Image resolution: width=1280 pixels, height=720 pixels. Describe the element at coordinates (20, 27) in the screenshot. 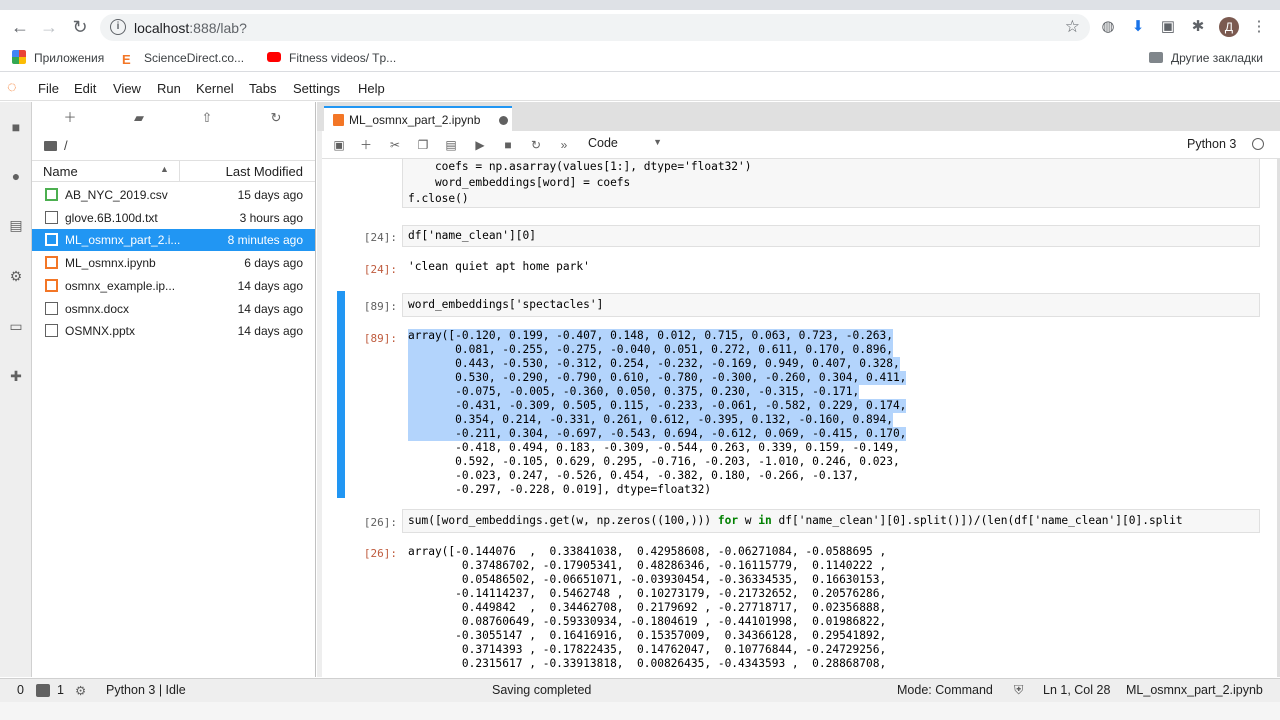

I see `back-icon: ←` at that location.